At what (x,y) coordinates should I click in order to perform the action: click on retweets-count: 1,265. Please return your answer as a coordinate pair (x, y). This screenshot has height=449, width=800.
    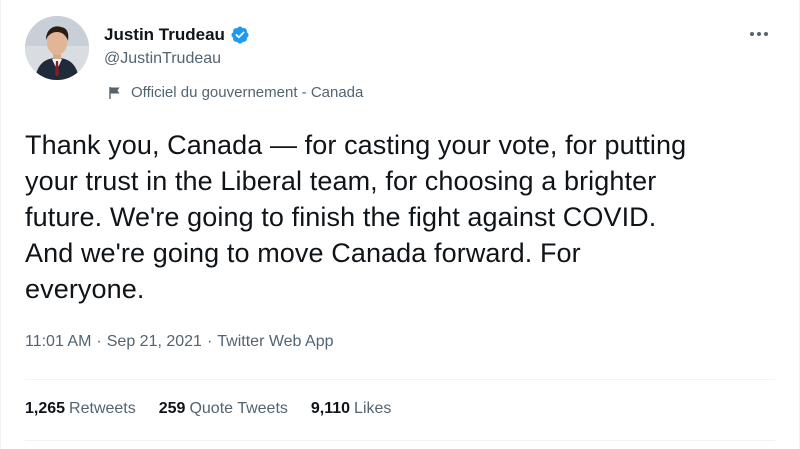
    Looking at the image, I should click on (45, 408).